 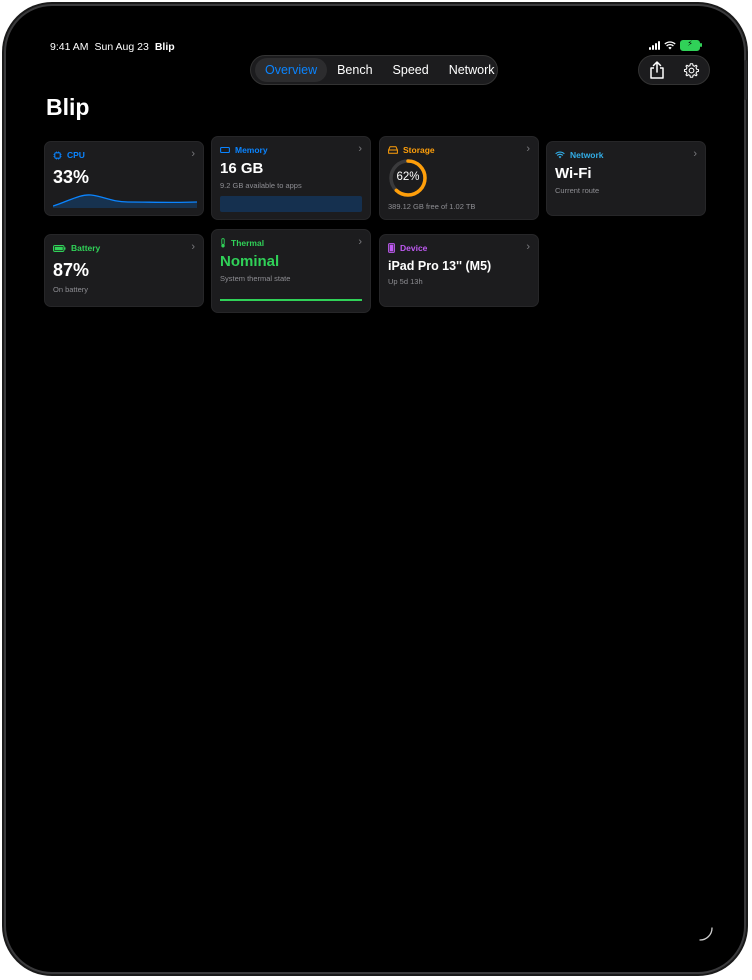 I want to click on gear-icon, so click(x=691, y=70).